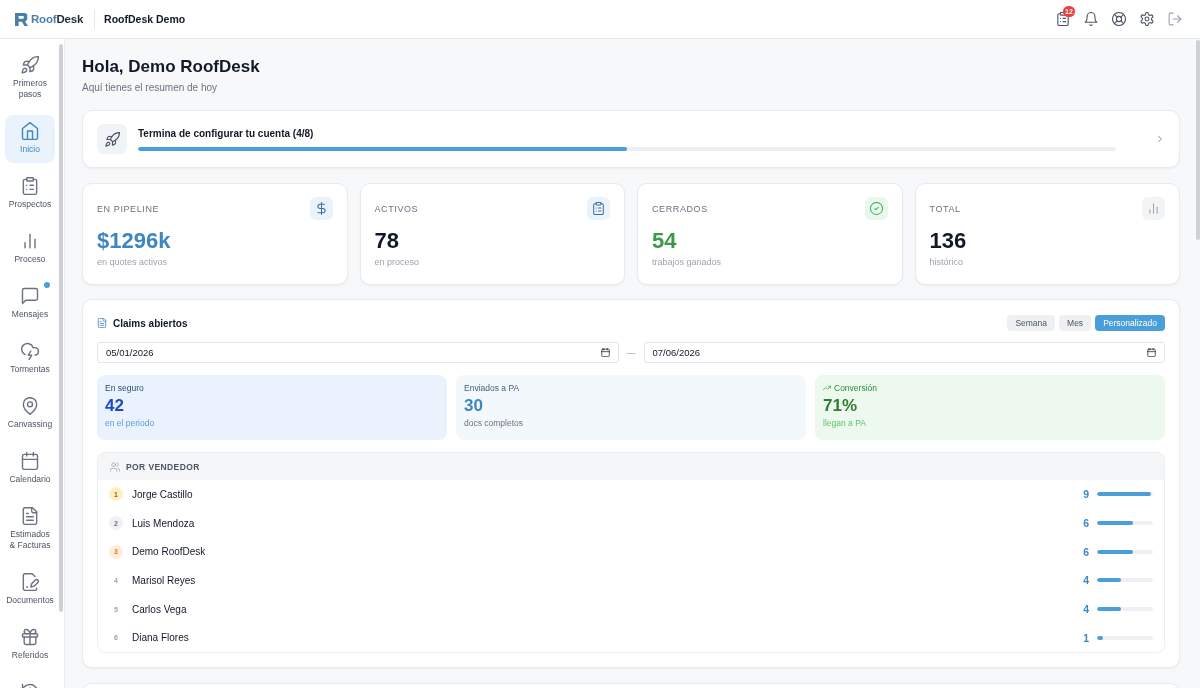 The width and height of the screenshot is (1200, 688). Describe the element at coordinates (680, 208) in the screenshot. I see `stat-label: CERRADOS` at that location.